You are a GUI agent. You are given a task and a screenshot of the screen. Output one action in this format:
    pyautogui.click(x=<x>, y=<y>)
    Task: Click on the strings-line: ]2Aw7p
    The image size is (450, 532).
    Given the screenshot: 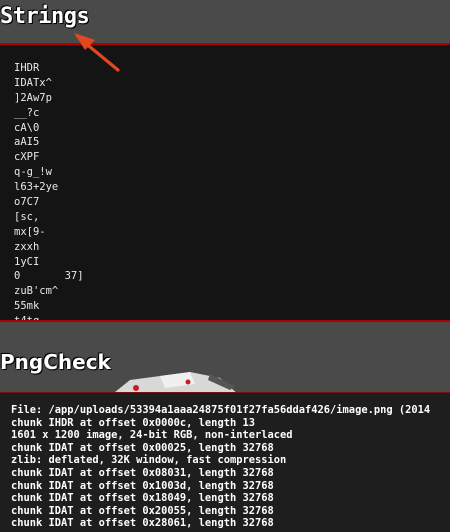 What is the action you would take?
    pyautogui.click(x=33, y=97)
    